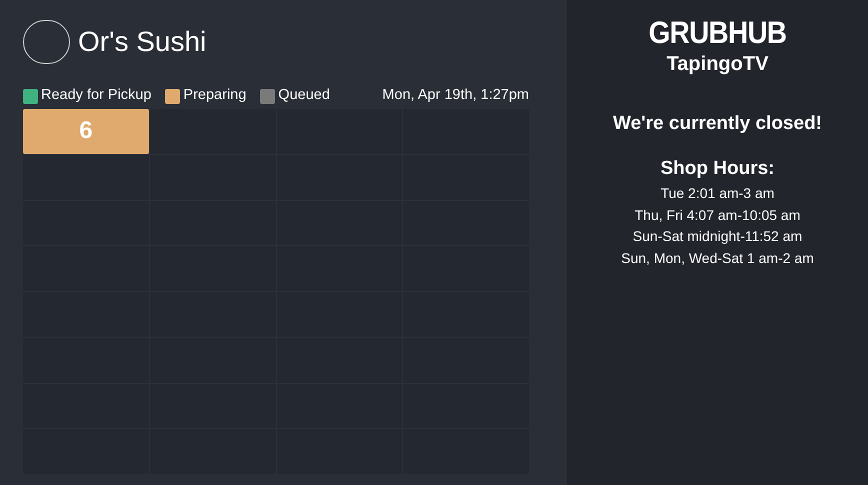  I want to click on hours-title: Shop Hours:, so click(717, 168).